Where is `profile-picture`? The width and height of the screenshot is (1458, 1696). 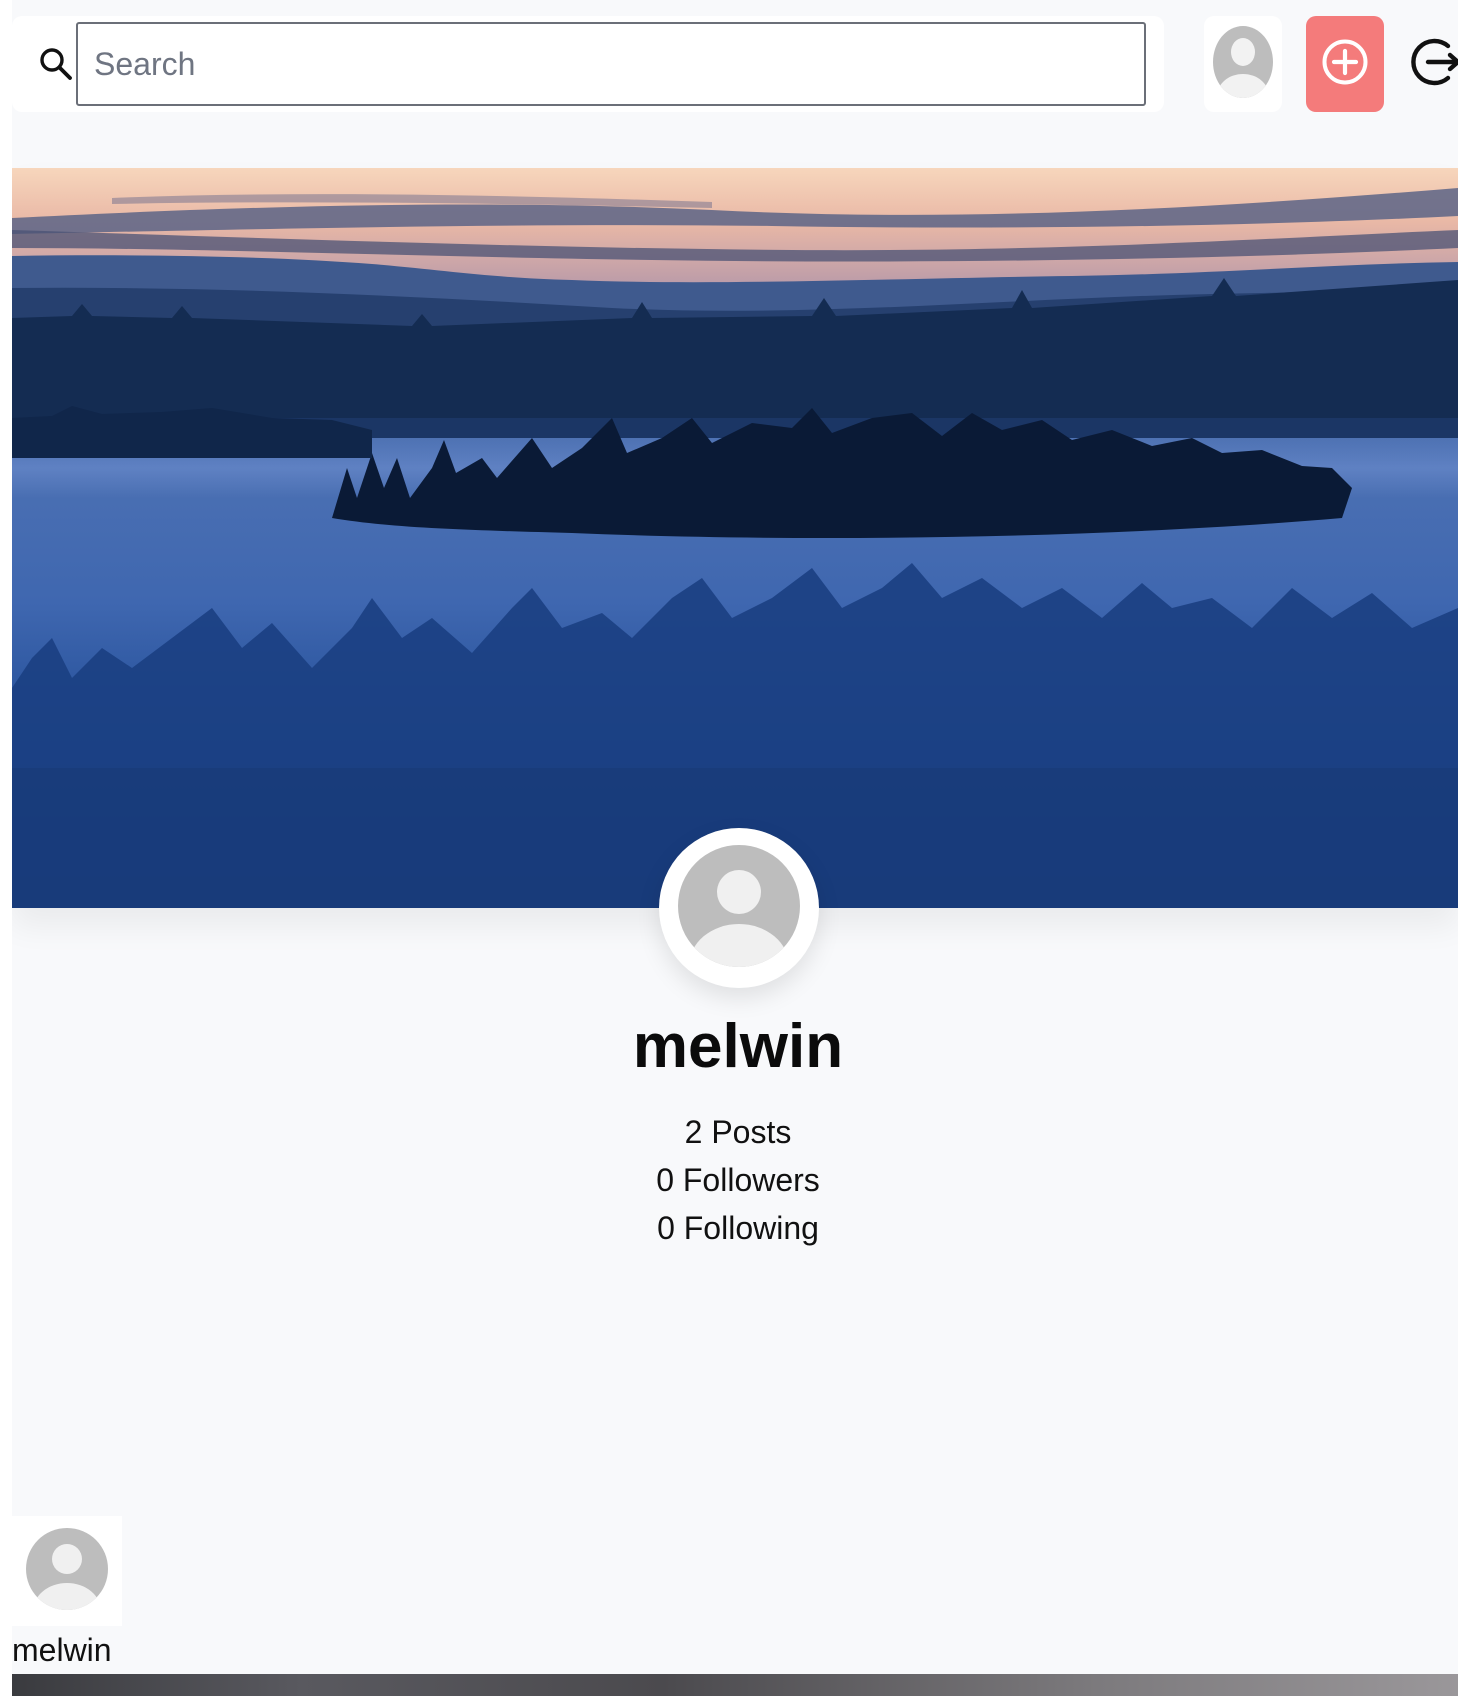
profile-picture is located at coordinates (739, 908).